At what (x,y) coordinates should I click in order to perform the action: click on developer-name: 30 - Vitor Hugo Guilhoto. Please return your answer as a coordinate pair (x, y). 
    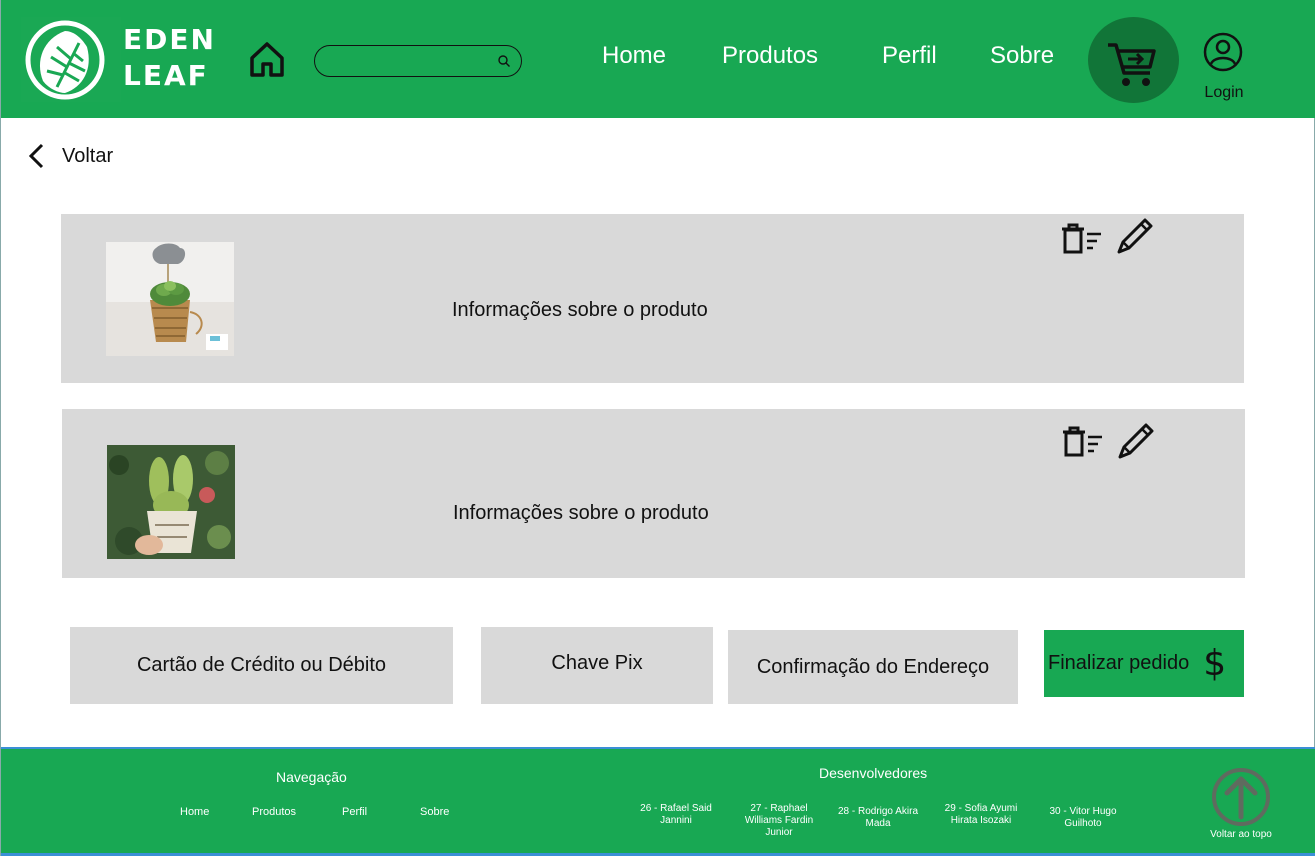
    Looking at the image, I should click on (1083, 817).